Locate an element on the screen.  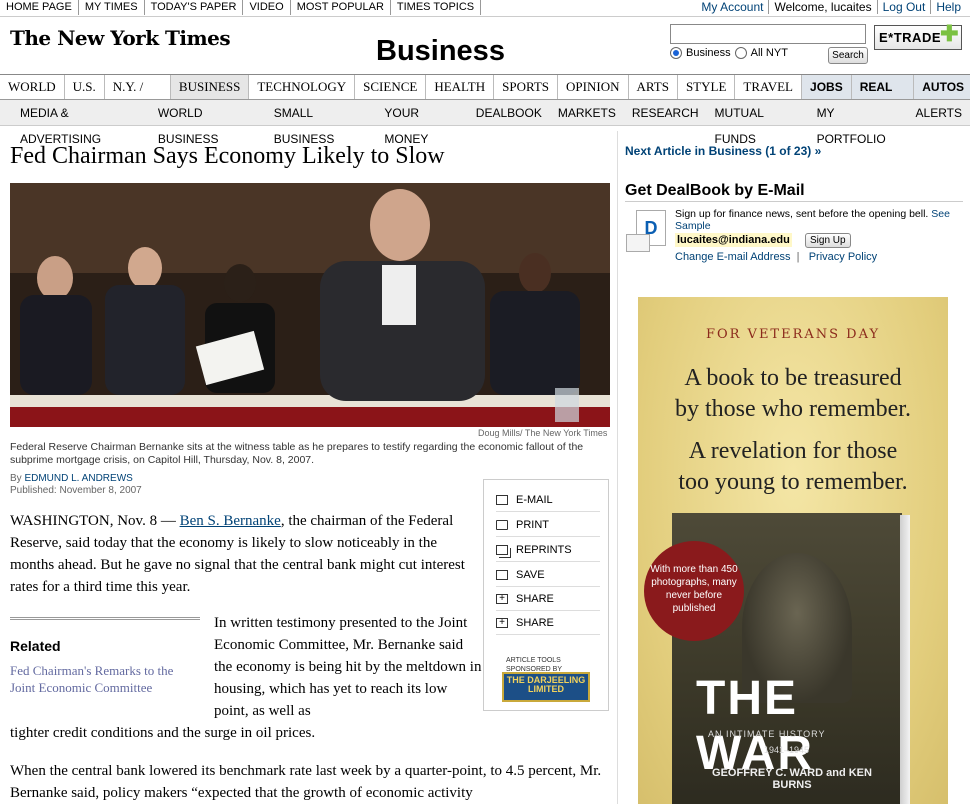
help-link: Help is located at coordinates (948, 7).